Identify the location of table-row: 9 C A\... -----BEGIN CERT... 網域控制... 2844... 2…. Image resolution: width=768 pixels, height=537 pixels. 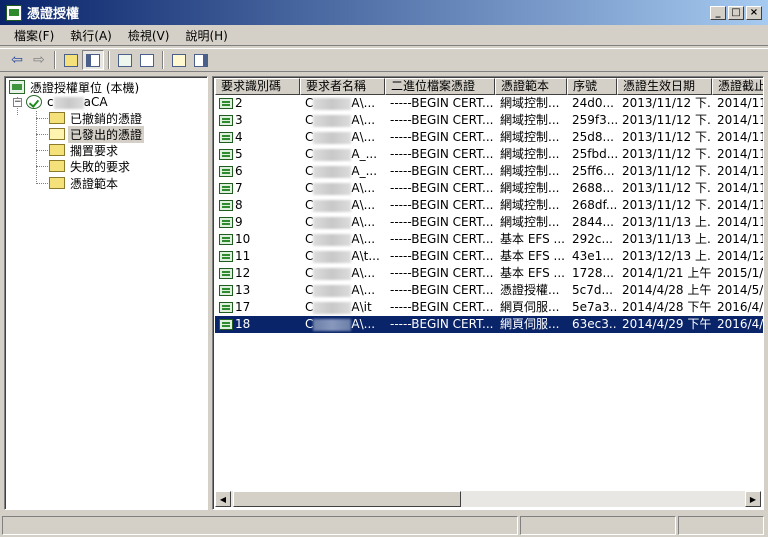
(489, 222).